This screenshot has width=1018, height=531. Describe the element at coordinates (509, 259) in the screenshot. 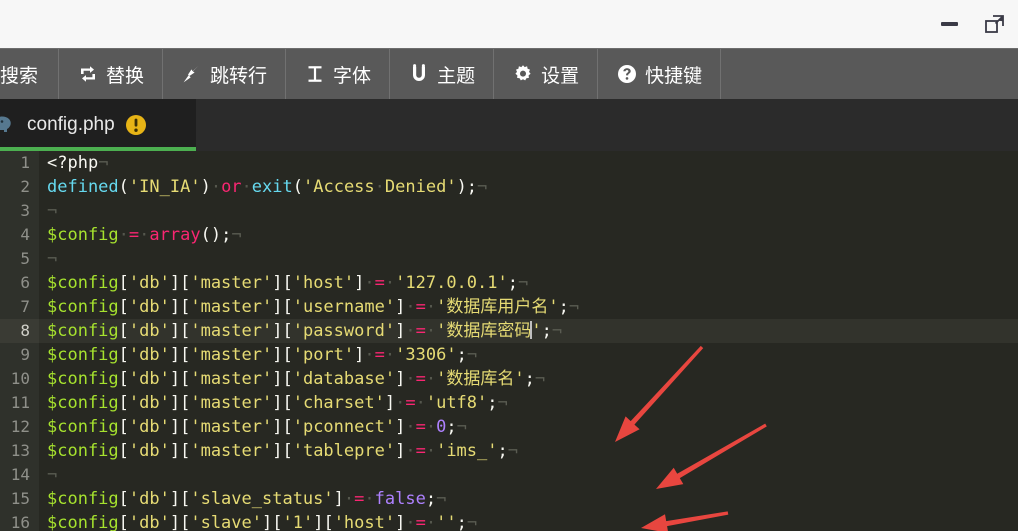

I see `code-line: 5 ¬` at that location.